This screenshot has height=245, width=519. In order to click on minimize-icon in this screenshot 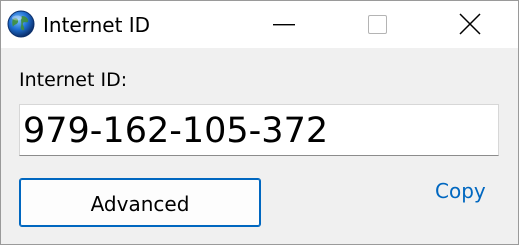, I will do `click(284, 25)`.